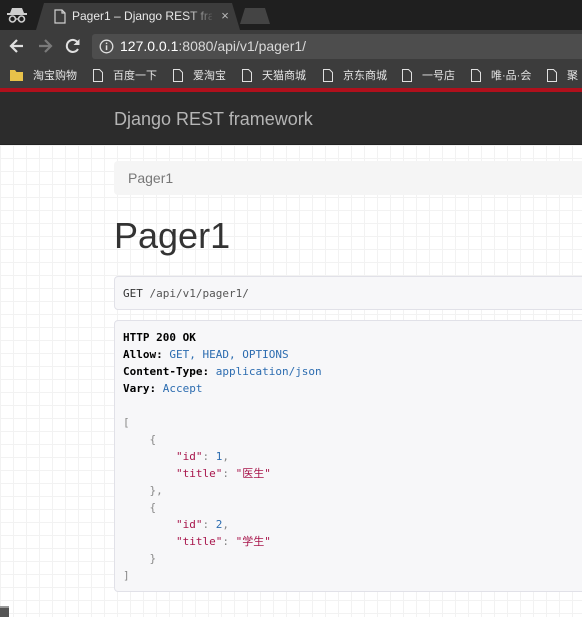  What do you see at coordinates (149, 46) in the screenshot?
I see `url-host: 127.0.0.1` at bounding box center [149, 46].